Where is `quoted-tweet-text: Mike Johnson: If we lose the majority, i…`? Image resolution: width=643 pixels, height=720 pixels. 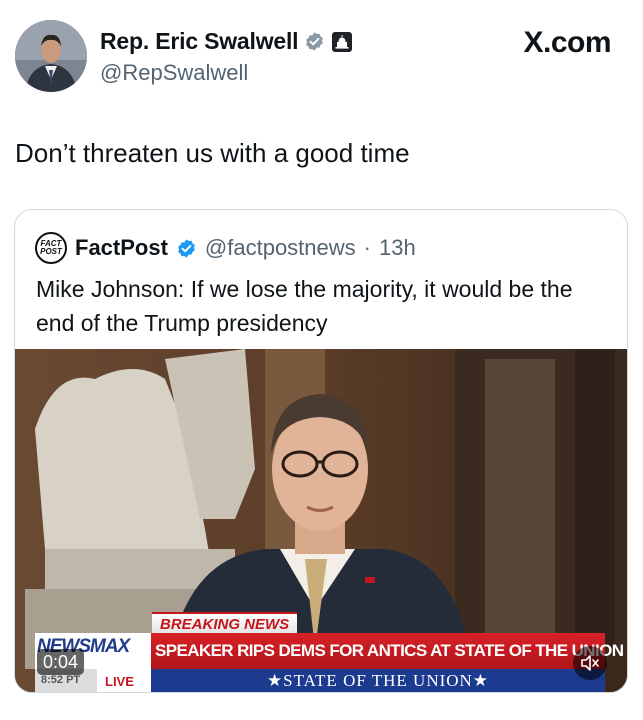
quoted-tweet-text: Mike Johnson: If we lose the majority, i… is located at coordinates (304, 306).